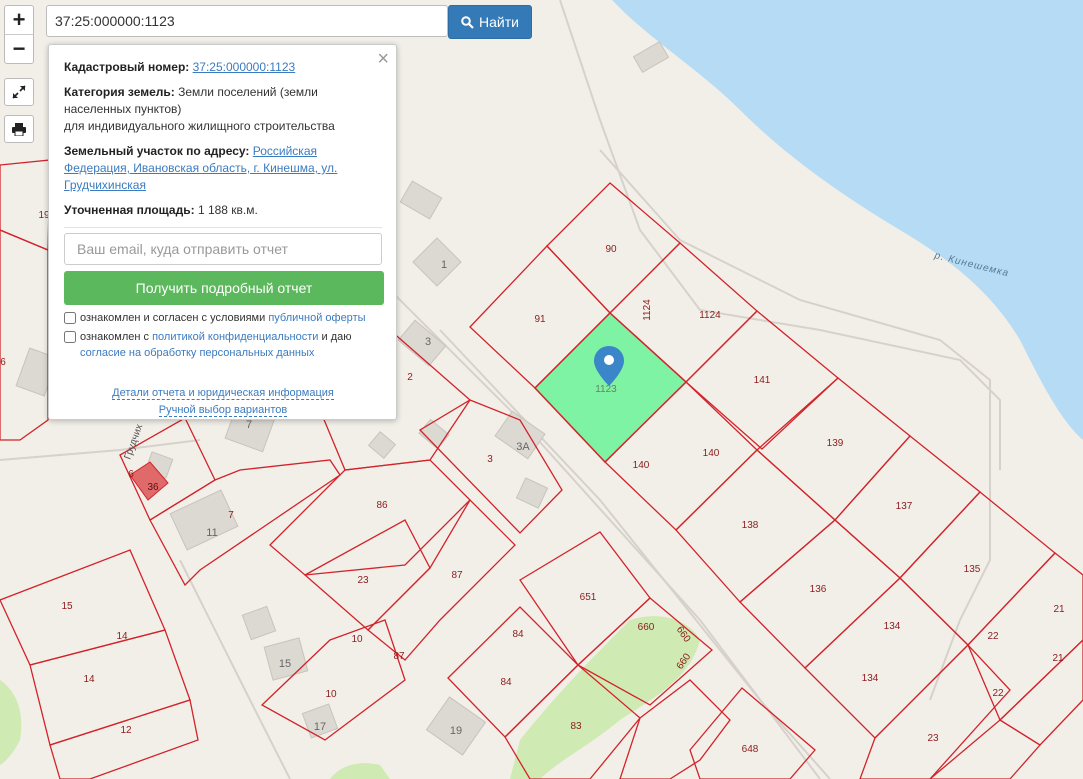 This screenshot has width=1083, height=779. I want to click on parcel-label: 36, so click(153, 487).